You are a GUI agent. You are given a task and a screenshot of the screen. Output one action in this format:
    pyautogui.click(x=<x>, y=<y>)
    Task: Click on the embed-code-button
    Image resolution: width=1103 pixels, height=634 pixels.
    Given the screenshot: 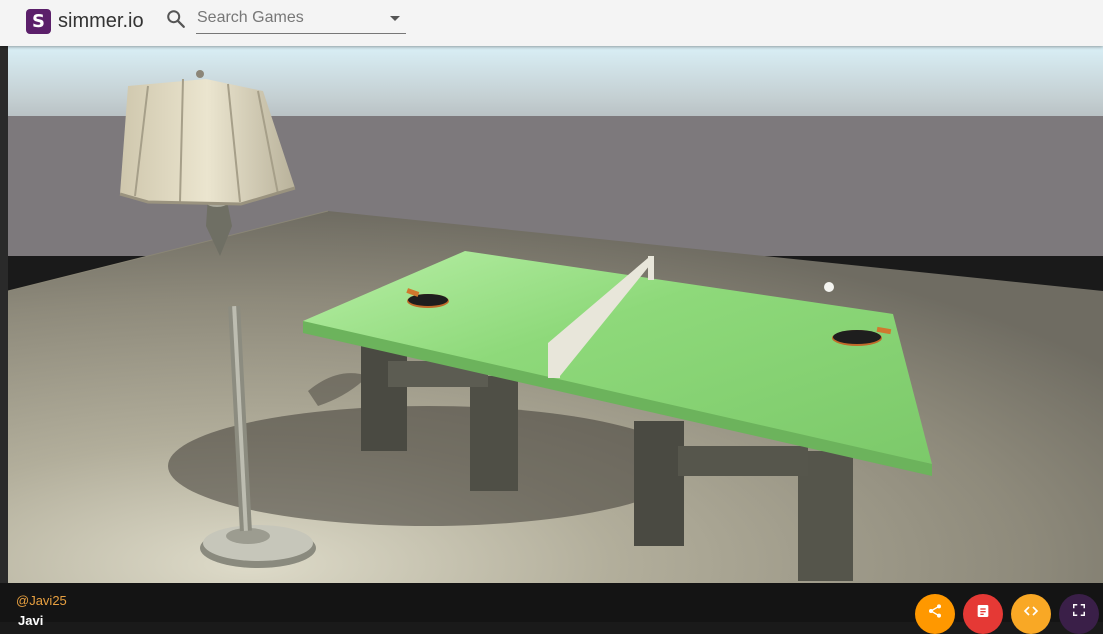 What is the action you would take?
    pyautogui.click(x=1031, y=614)
    